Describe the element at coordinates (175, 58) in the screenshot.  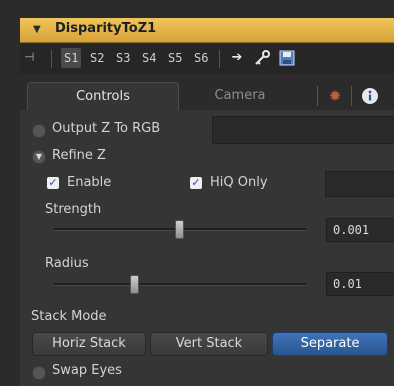
I see `slot-s5-button: S5` at that location.